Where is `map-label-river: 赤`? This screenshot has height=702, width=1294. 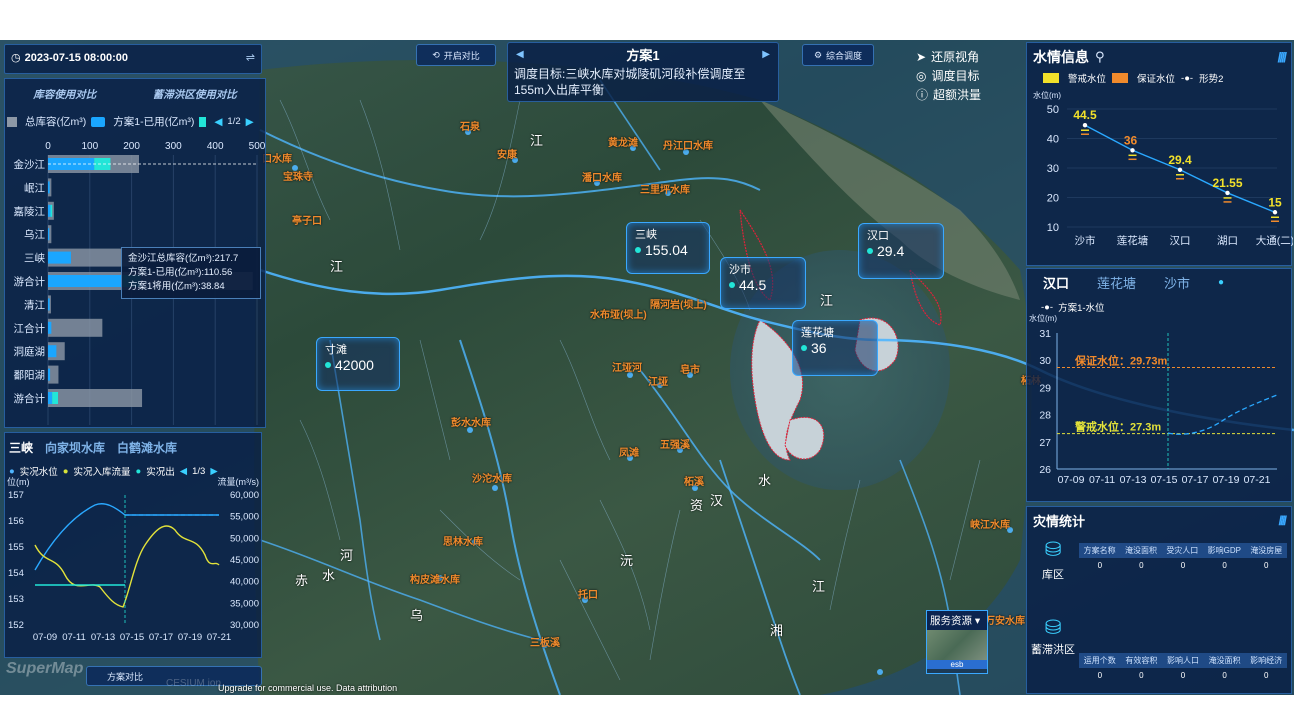 map-label-river: 赤 is located at coordinates (302, 580).